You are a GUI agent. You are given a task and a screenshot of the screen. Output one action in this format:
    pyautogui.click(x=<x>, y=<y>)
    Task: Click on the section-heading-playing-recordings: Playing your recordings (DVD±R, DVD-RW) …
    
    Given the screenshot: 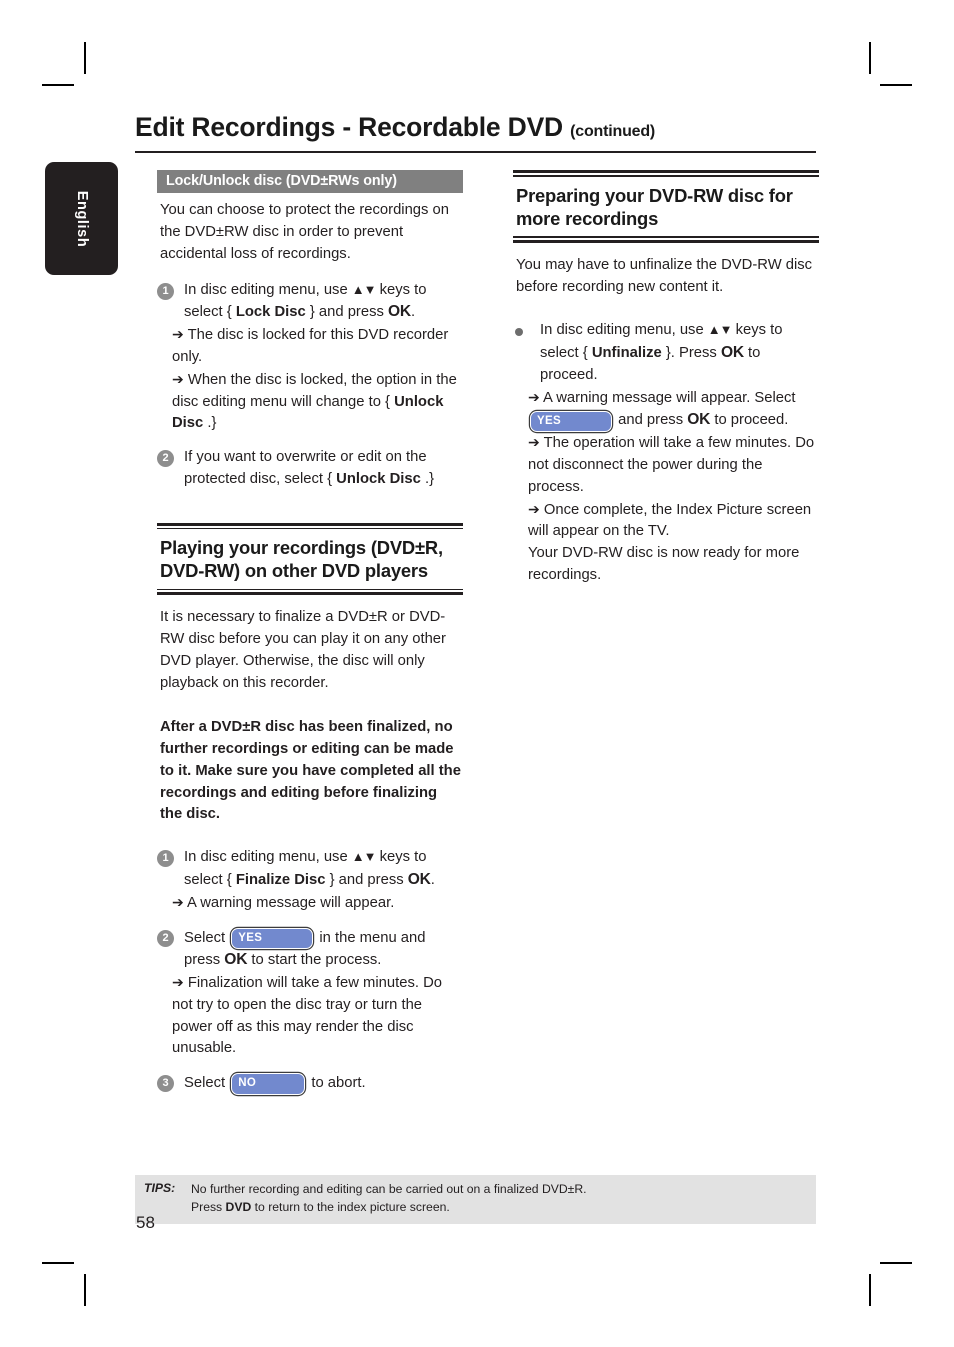 What is the action you would take?
    pyautogui.click(x=310, y=559)
    